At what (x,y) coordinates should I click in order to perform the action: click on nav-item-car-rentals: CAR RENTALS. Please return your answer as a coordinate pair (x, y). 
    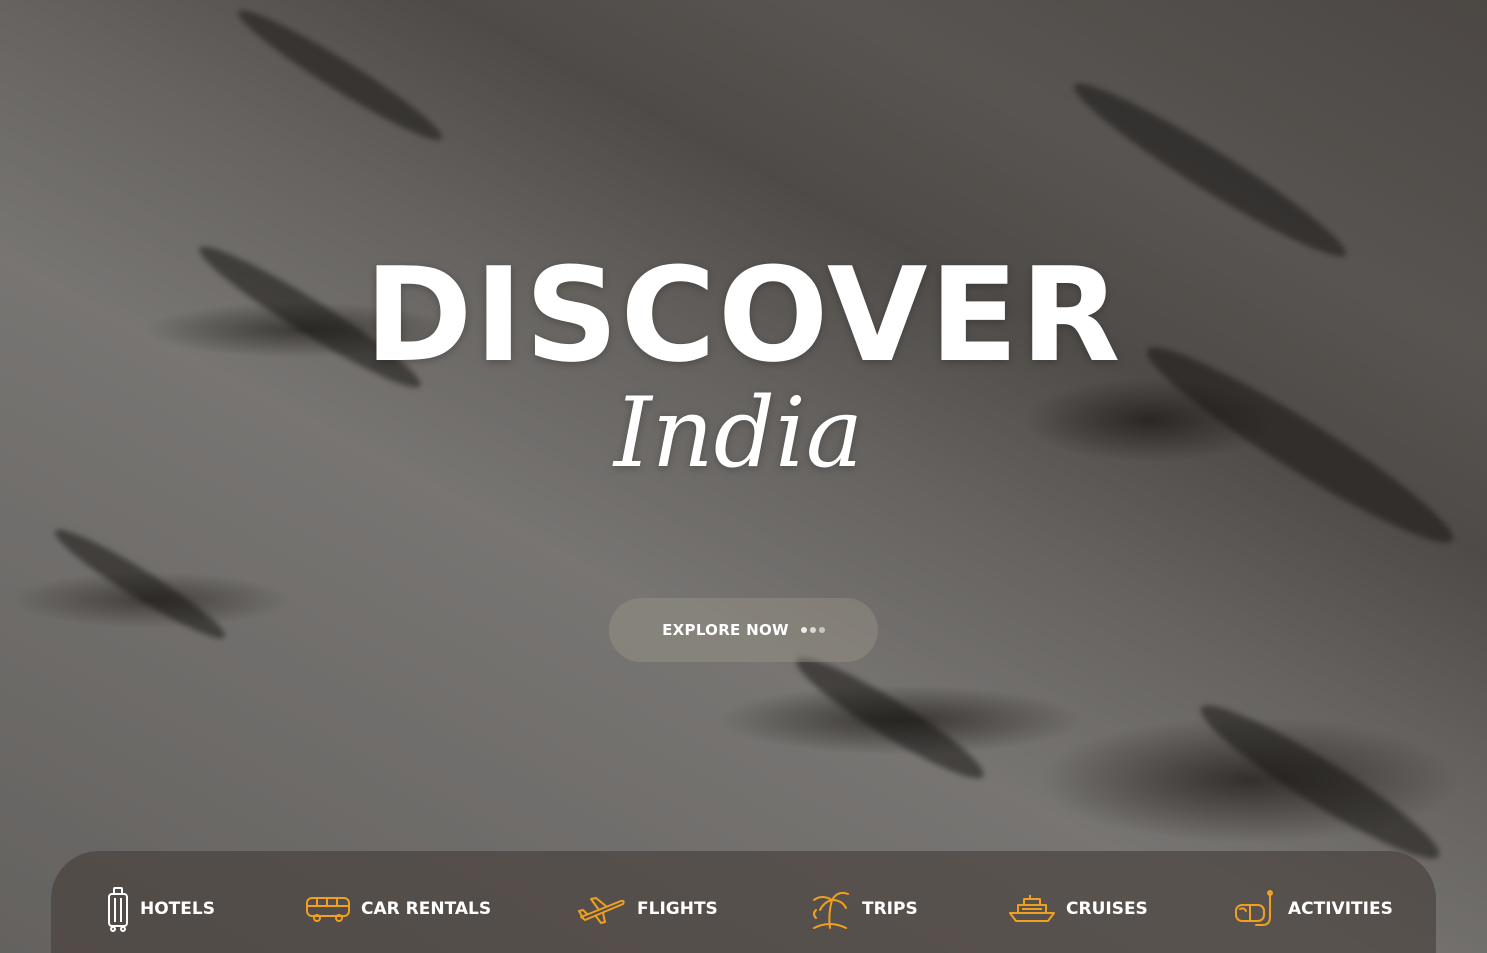
    Looking at the image, I should click on (398, 909).